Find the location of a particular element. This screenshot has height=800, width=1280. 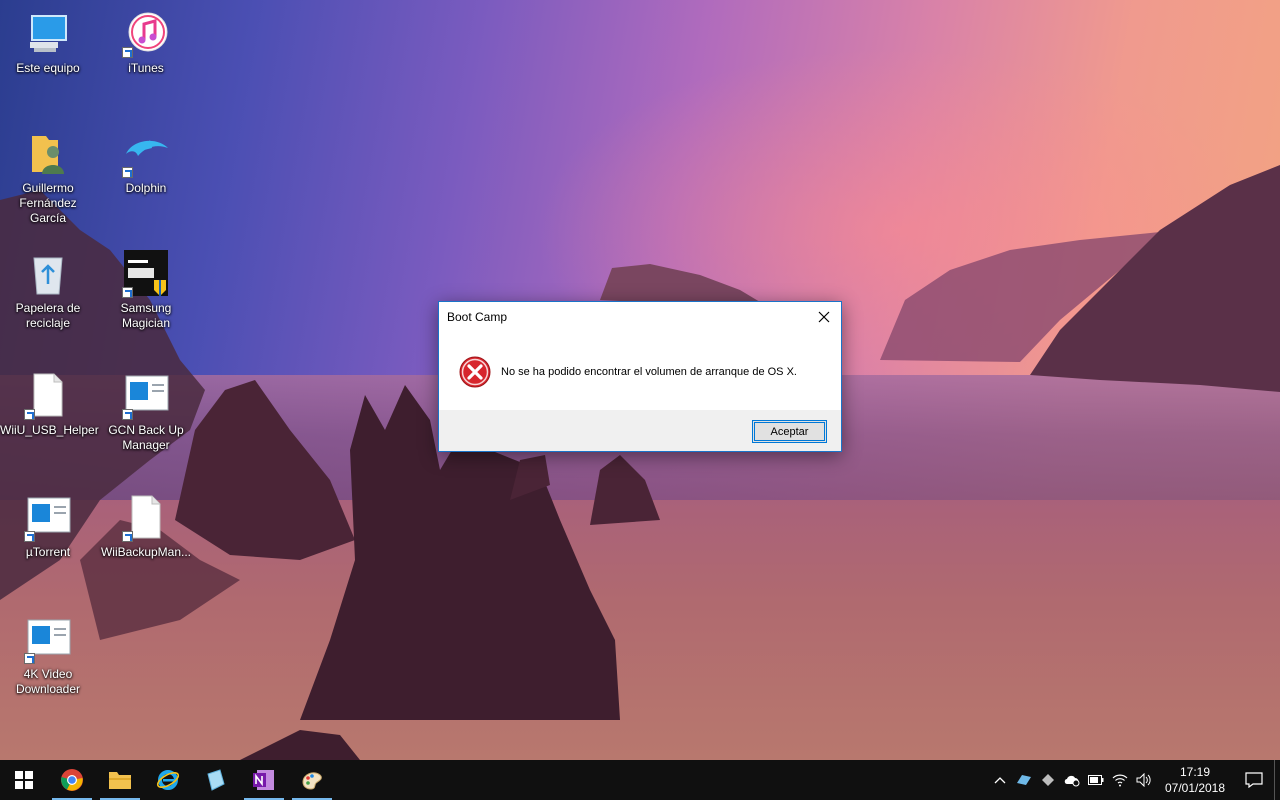

cloud-sync-icon is located at coordinates (1072, 781).